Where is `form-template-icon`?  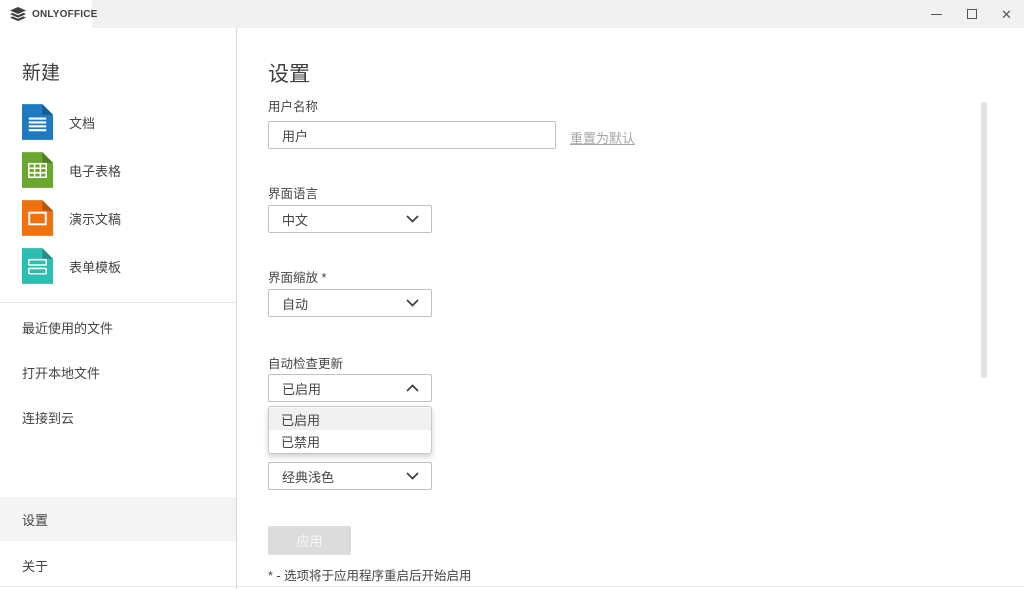
form-template-icon is located at coordinates (37, 266).